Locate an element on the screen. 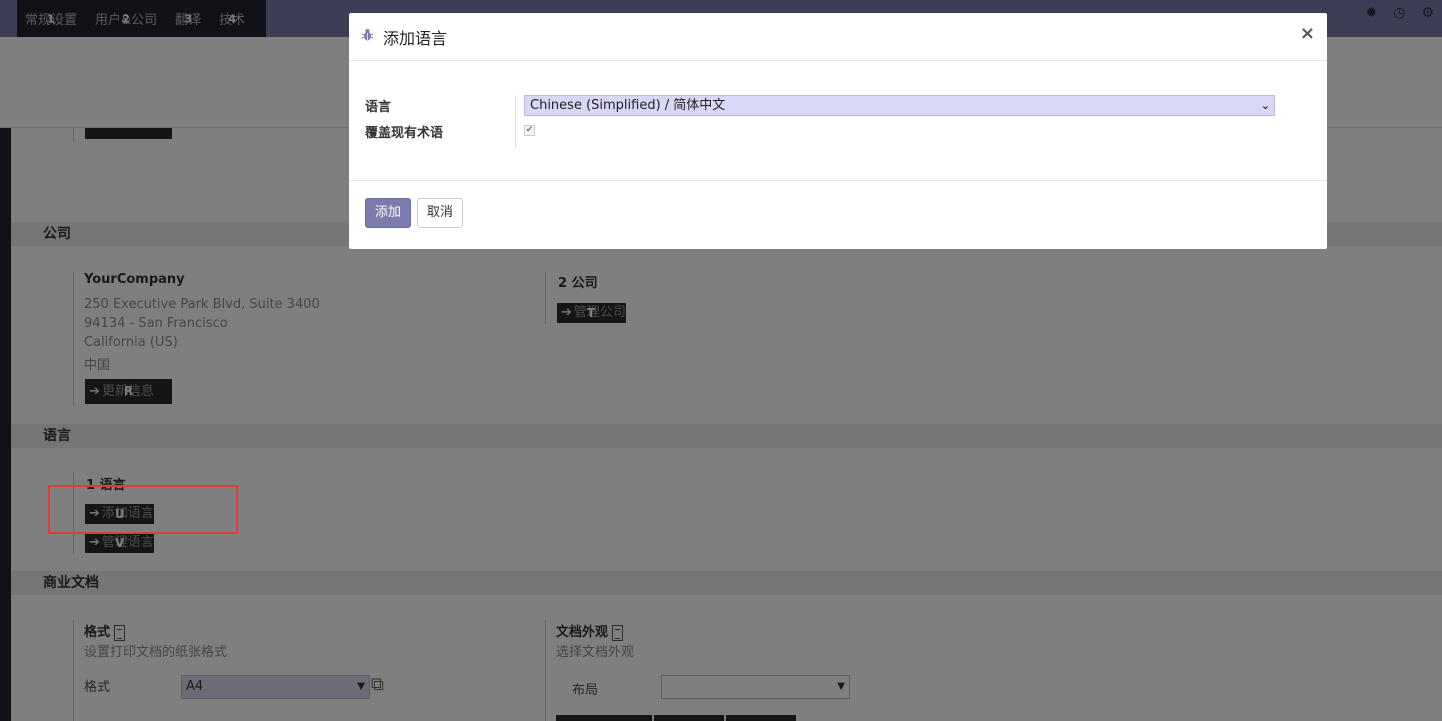  bug-icon is located at coordinates (367, 35).